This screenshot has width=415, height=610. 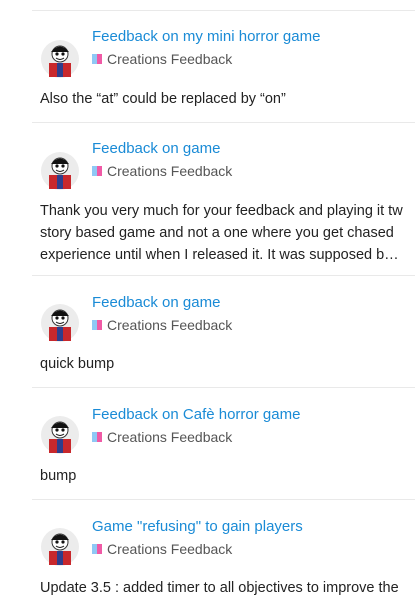 I want to click on topic-link: Game "refusing" to gain players, so click(x=197, y=526).